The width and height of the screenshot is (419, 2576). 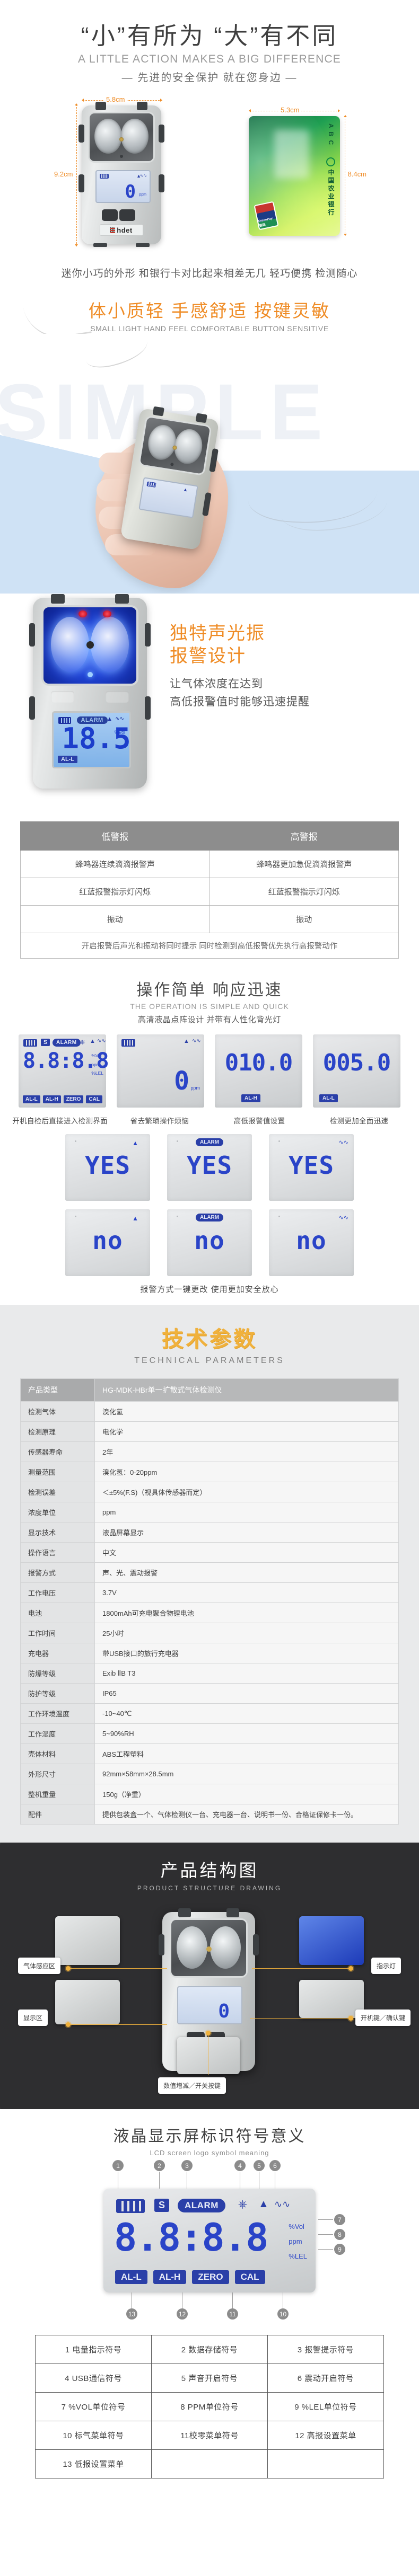 What do you see at coordinates (127, 215) in the screenshot?
I see `device-button-right` at bounding box center [127, 215].